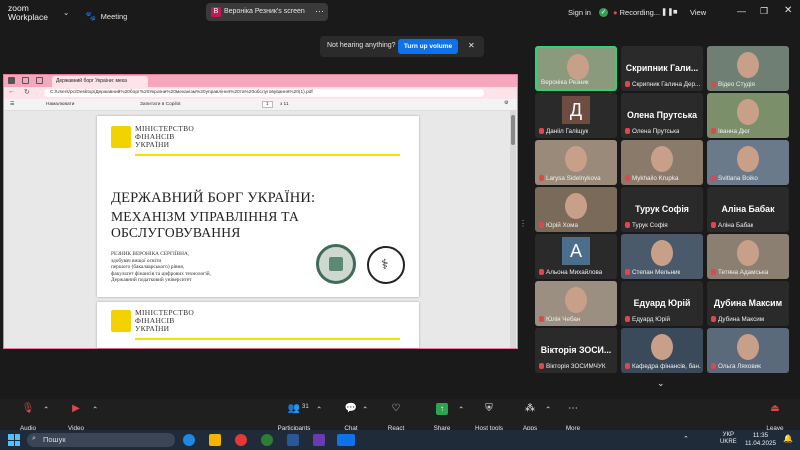 The height and width of the screenshot is (450, 800). Describe the element at coordinates (788, 438) in the screenshot. I see `notification-icon: 🔔` at that location.